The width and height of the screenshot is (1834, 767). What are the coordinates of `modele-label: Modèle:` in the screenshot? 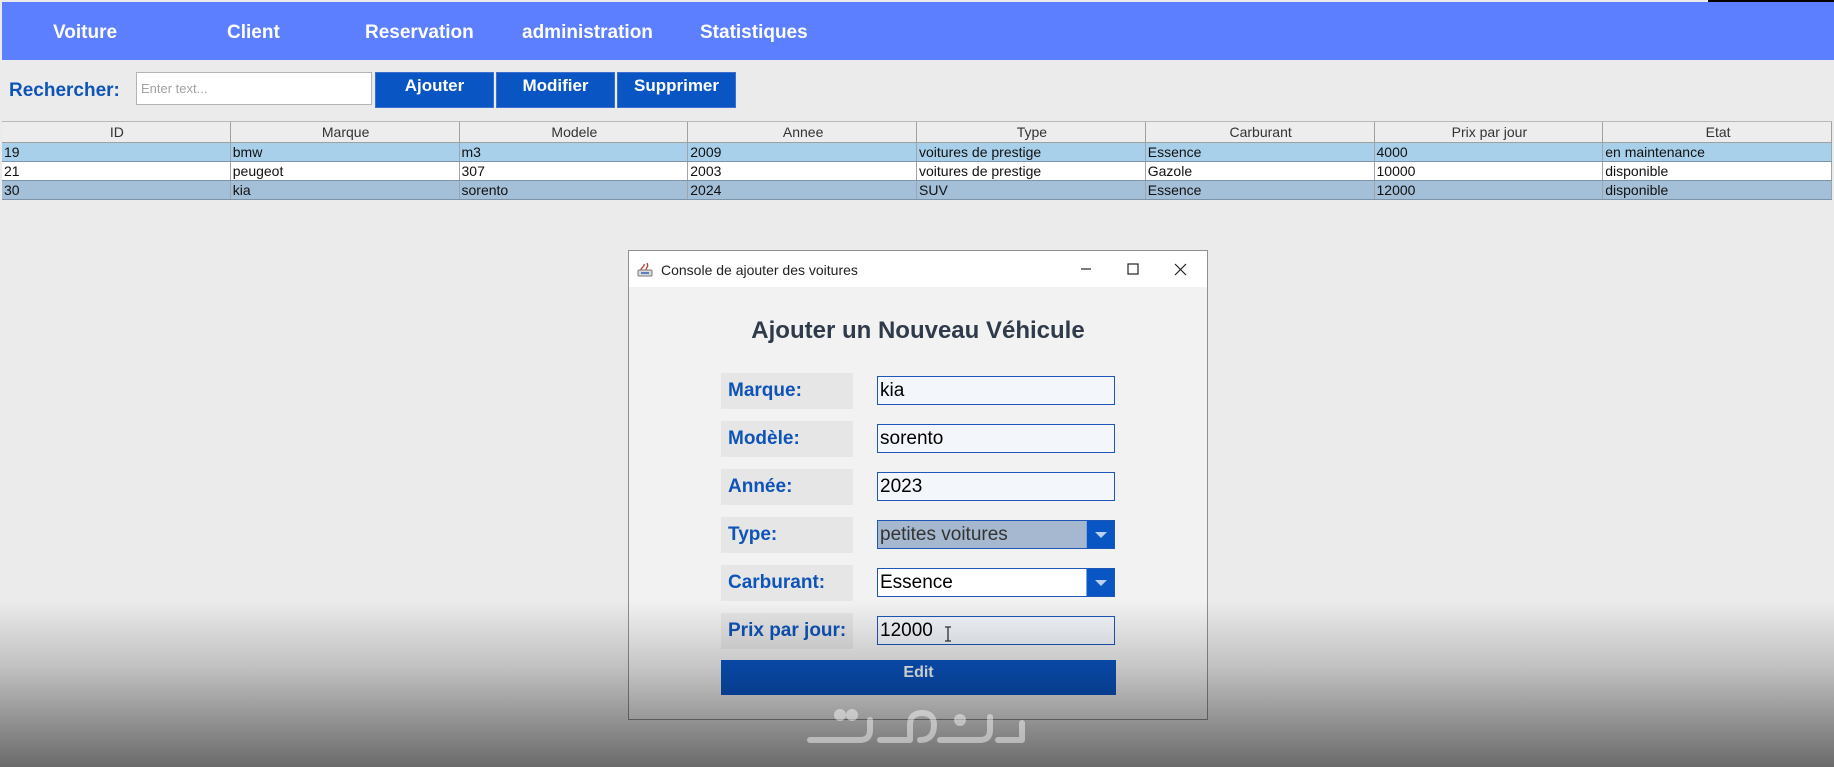 It's located at (787, 439).